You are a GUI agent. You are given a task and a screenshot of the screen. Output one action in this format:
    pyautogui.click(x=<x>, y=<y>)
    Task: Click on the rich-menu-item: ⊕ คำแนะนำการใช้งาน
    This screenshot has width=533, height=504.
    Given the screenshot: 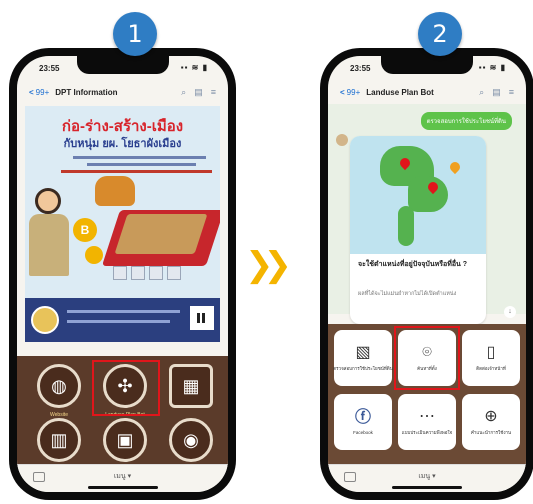 What is the action you would take?
    pyautogui.click(x=491, y=422)
    